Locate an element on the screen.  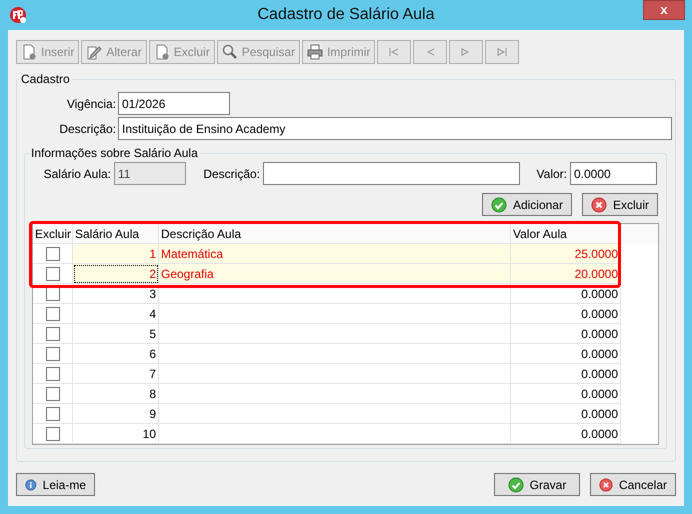
field-label: Salário Aula: is located at coordinates (77, 173).